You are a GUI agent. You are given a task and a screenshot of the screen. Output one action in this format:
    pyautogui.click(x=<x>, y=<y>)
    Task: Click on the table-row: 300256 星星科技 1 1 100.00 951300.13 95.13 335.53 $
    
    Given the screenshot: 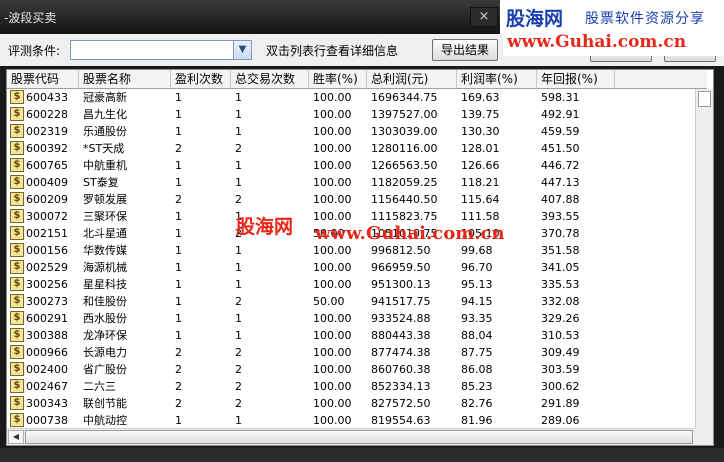 What is the action you would take?
    pyautogui.click(x=351, y=284)
    